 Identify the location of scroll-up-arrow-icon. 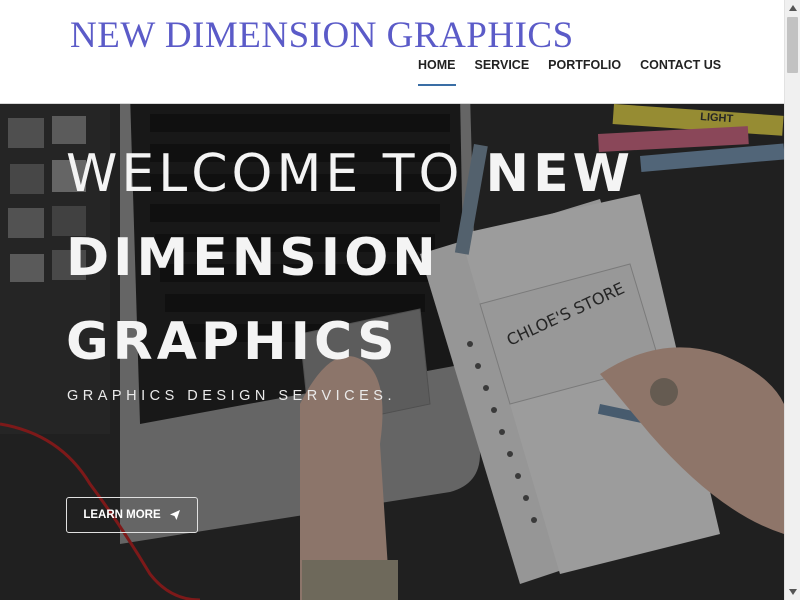
(792, 8).